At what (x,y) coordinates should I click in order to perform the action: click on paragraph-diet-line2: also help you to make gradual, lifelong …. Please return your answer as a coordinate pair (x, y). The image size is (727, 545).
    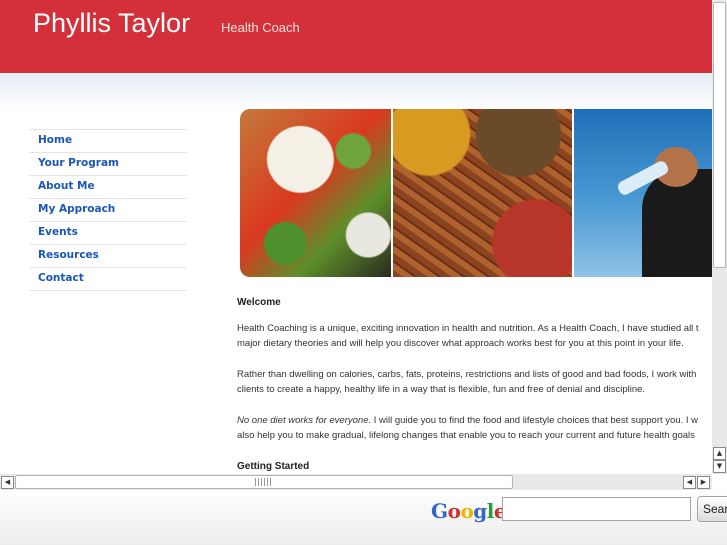
    Looking at the image, I should click on (466, 435).